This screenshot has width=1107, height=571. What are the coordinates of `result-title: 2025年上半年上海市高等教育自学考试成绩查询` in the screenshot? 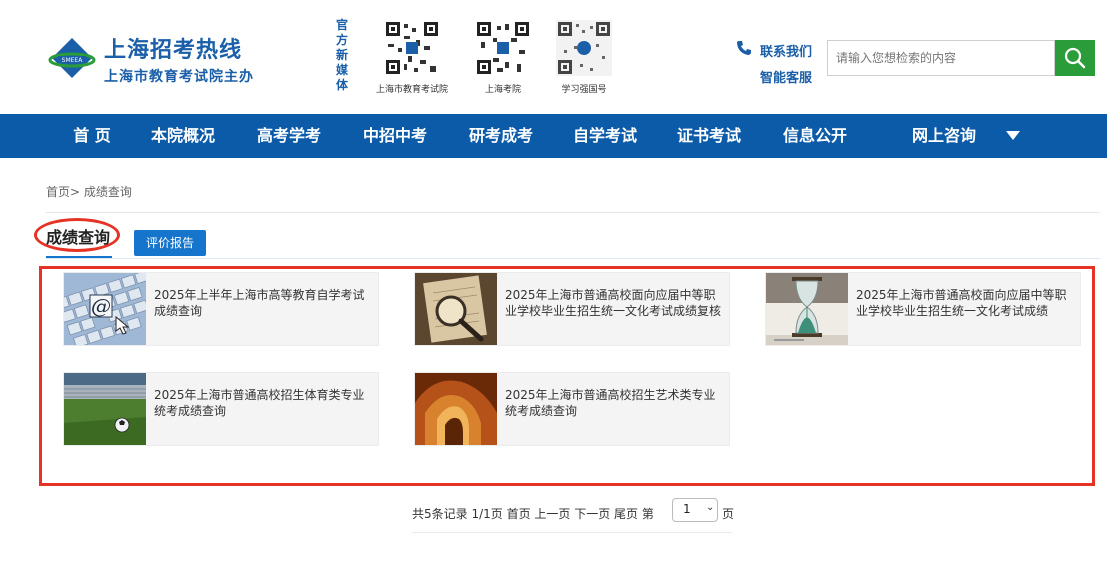 It's located at (265, 303).